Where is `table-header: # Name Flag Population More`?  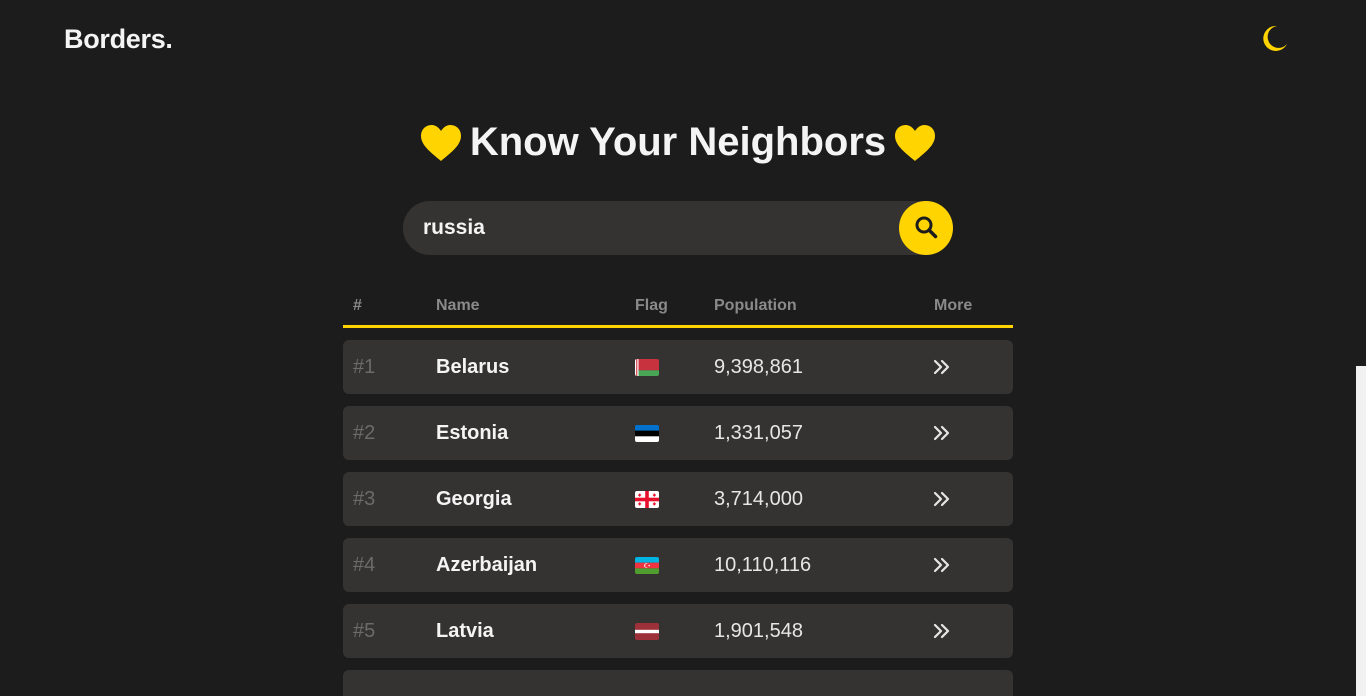 table-header: # Name Flag Population More is located at coordinates (678, 309).